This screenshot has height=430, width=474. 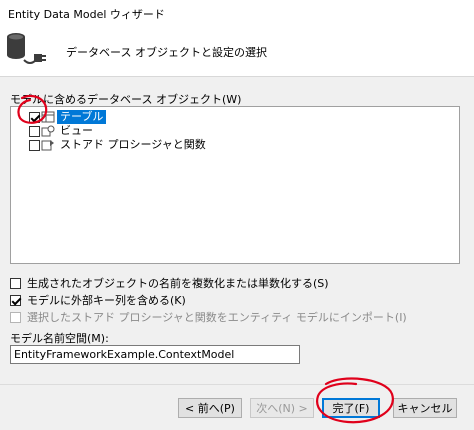 What do you see at coordinates (166, 52) in the screenshot?
I see `page-heading: データベース オブジェクトと設定の選択` at bounding box center [166, 52].